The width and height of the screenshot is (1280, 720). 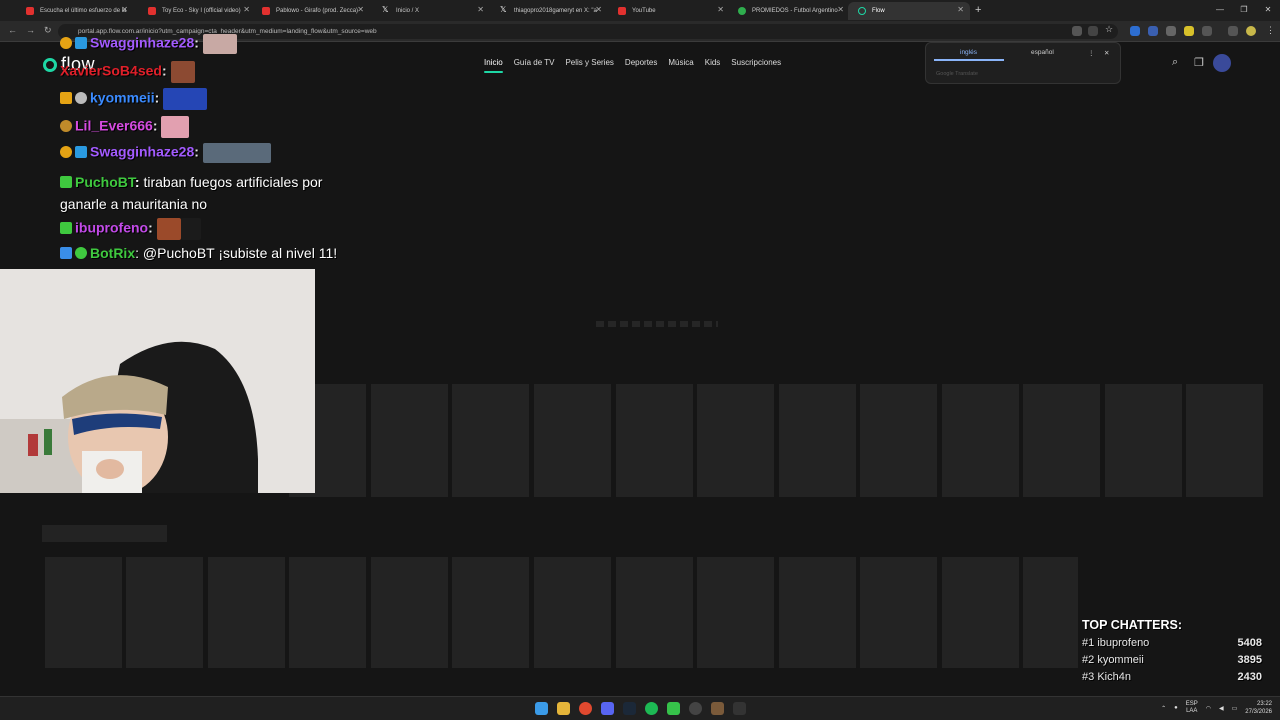 I want to click on clover-badge-icon, so click(x=66, y=227).